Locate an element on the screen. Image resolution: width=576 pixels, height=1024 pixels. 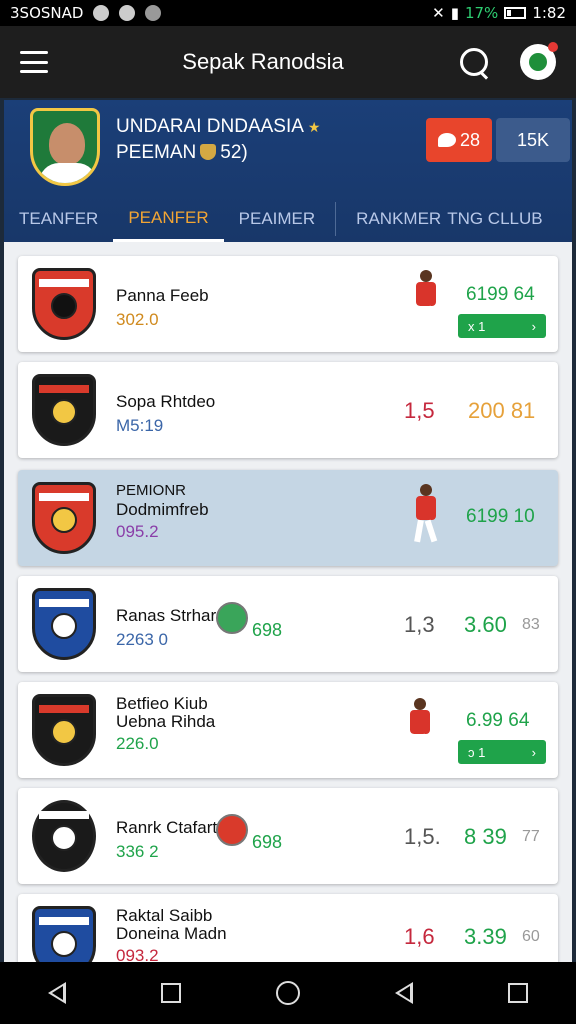
menu-icon is located at coordinates (34, 62).